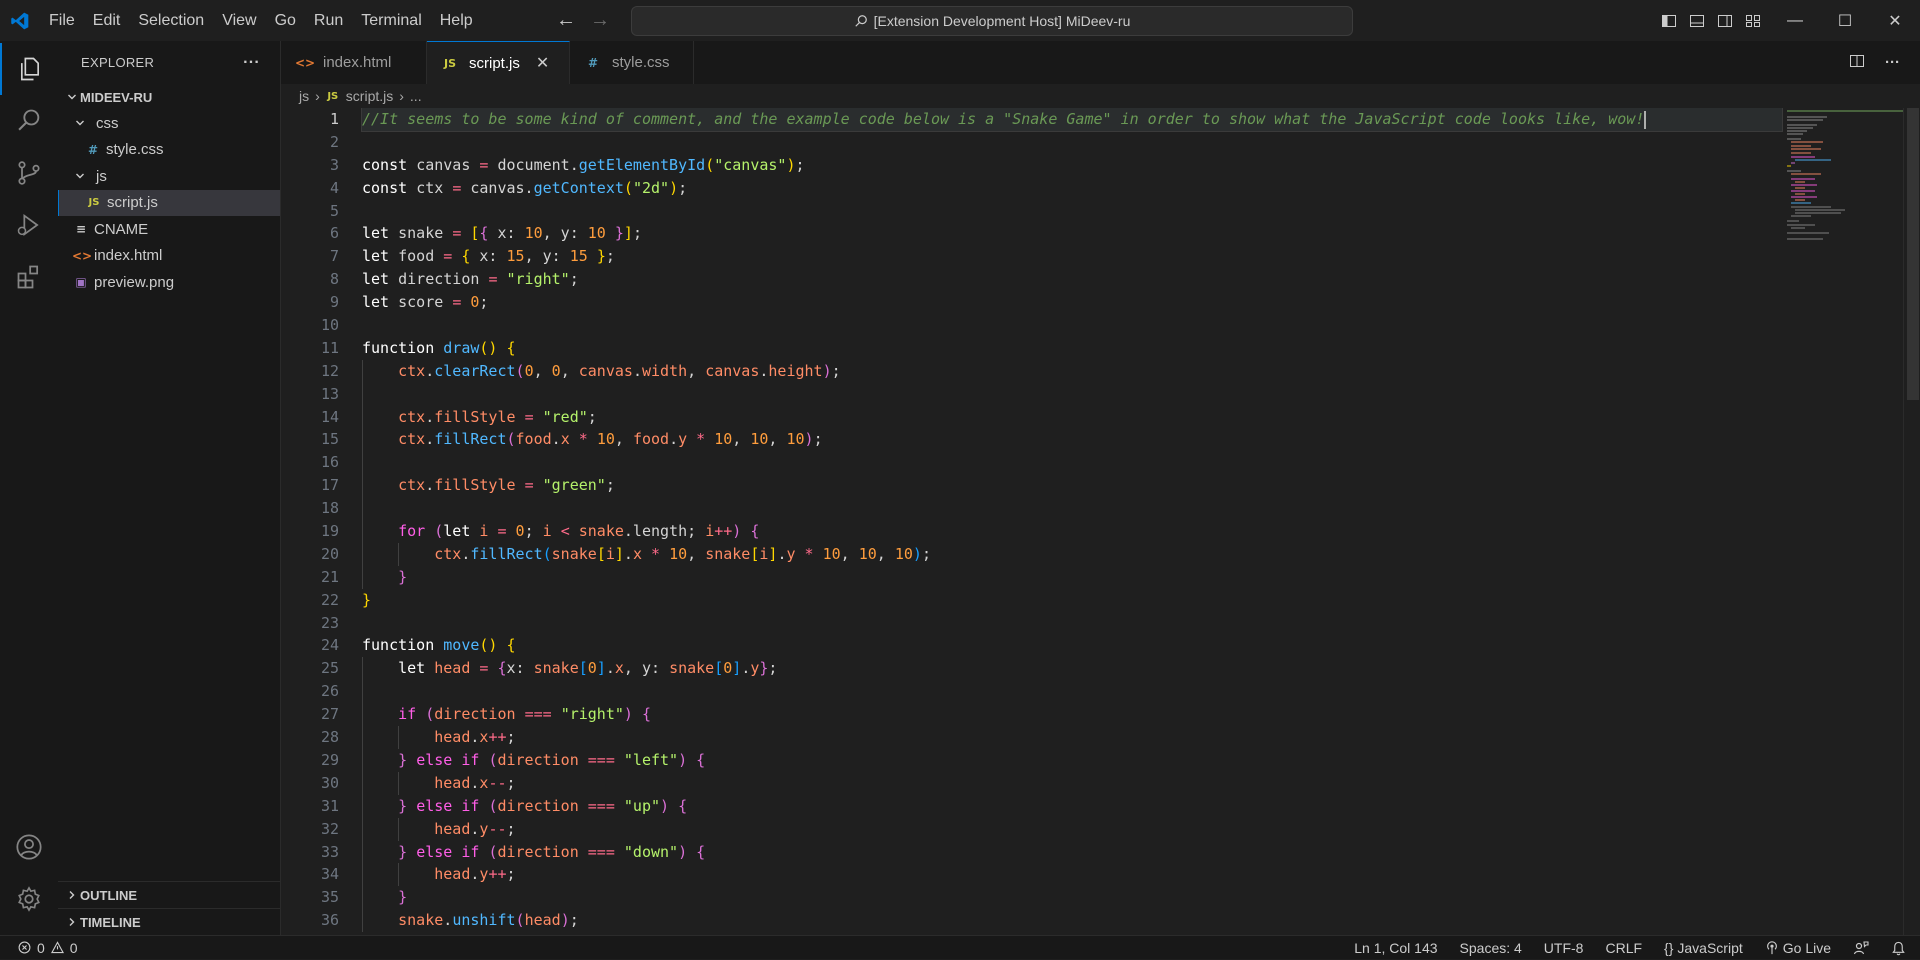 The height and width of the screenshot is (960, 1920). I want to click on code-line: if (direction === "right") {, so click(1072, 715).